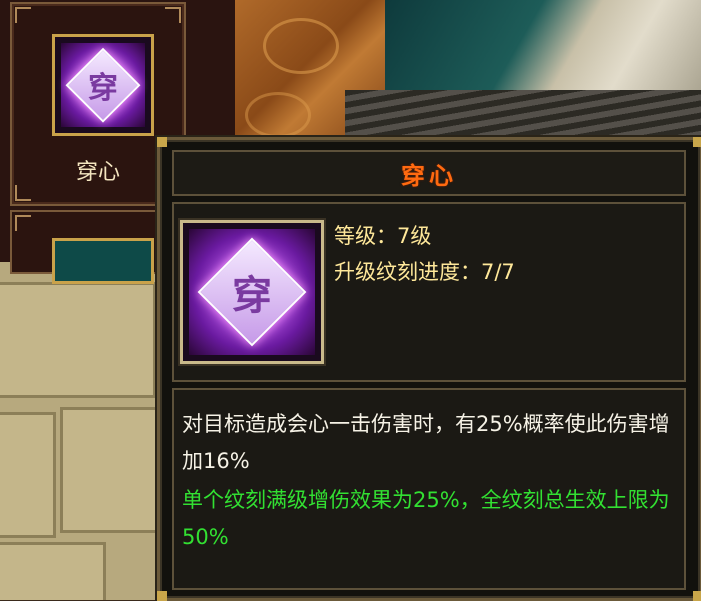 The height and width of the screenshot is (601, 701). What do you see at coordinates (424, 254) in the screenshot?
I see `tooltip-stats: 等级：7级 升级纹刻进度：7/7` at bounding box center [424, 254].